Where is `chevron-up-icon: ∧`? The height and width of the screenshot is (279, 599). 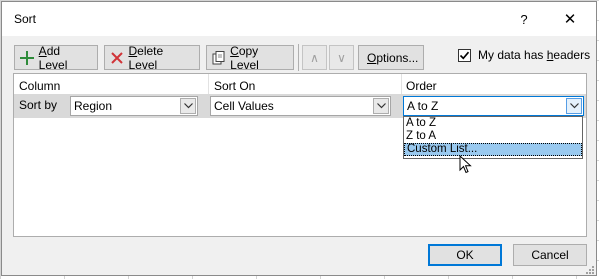
chevron-up-icon: ∧ is located at coordinates (314, 57).